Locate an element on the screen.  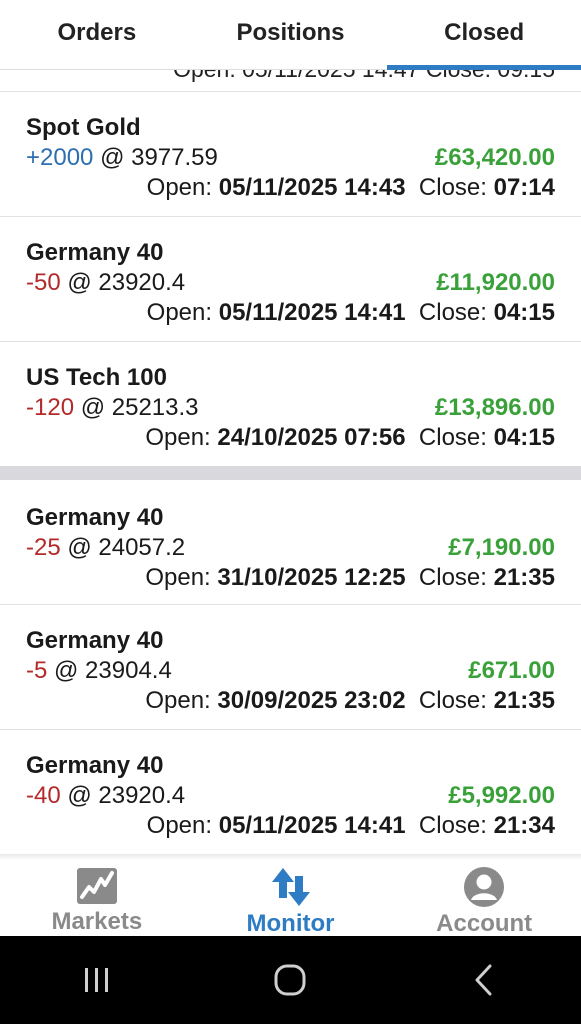
profit-loss: £7,190.00 is located at coordinates (501, 547).